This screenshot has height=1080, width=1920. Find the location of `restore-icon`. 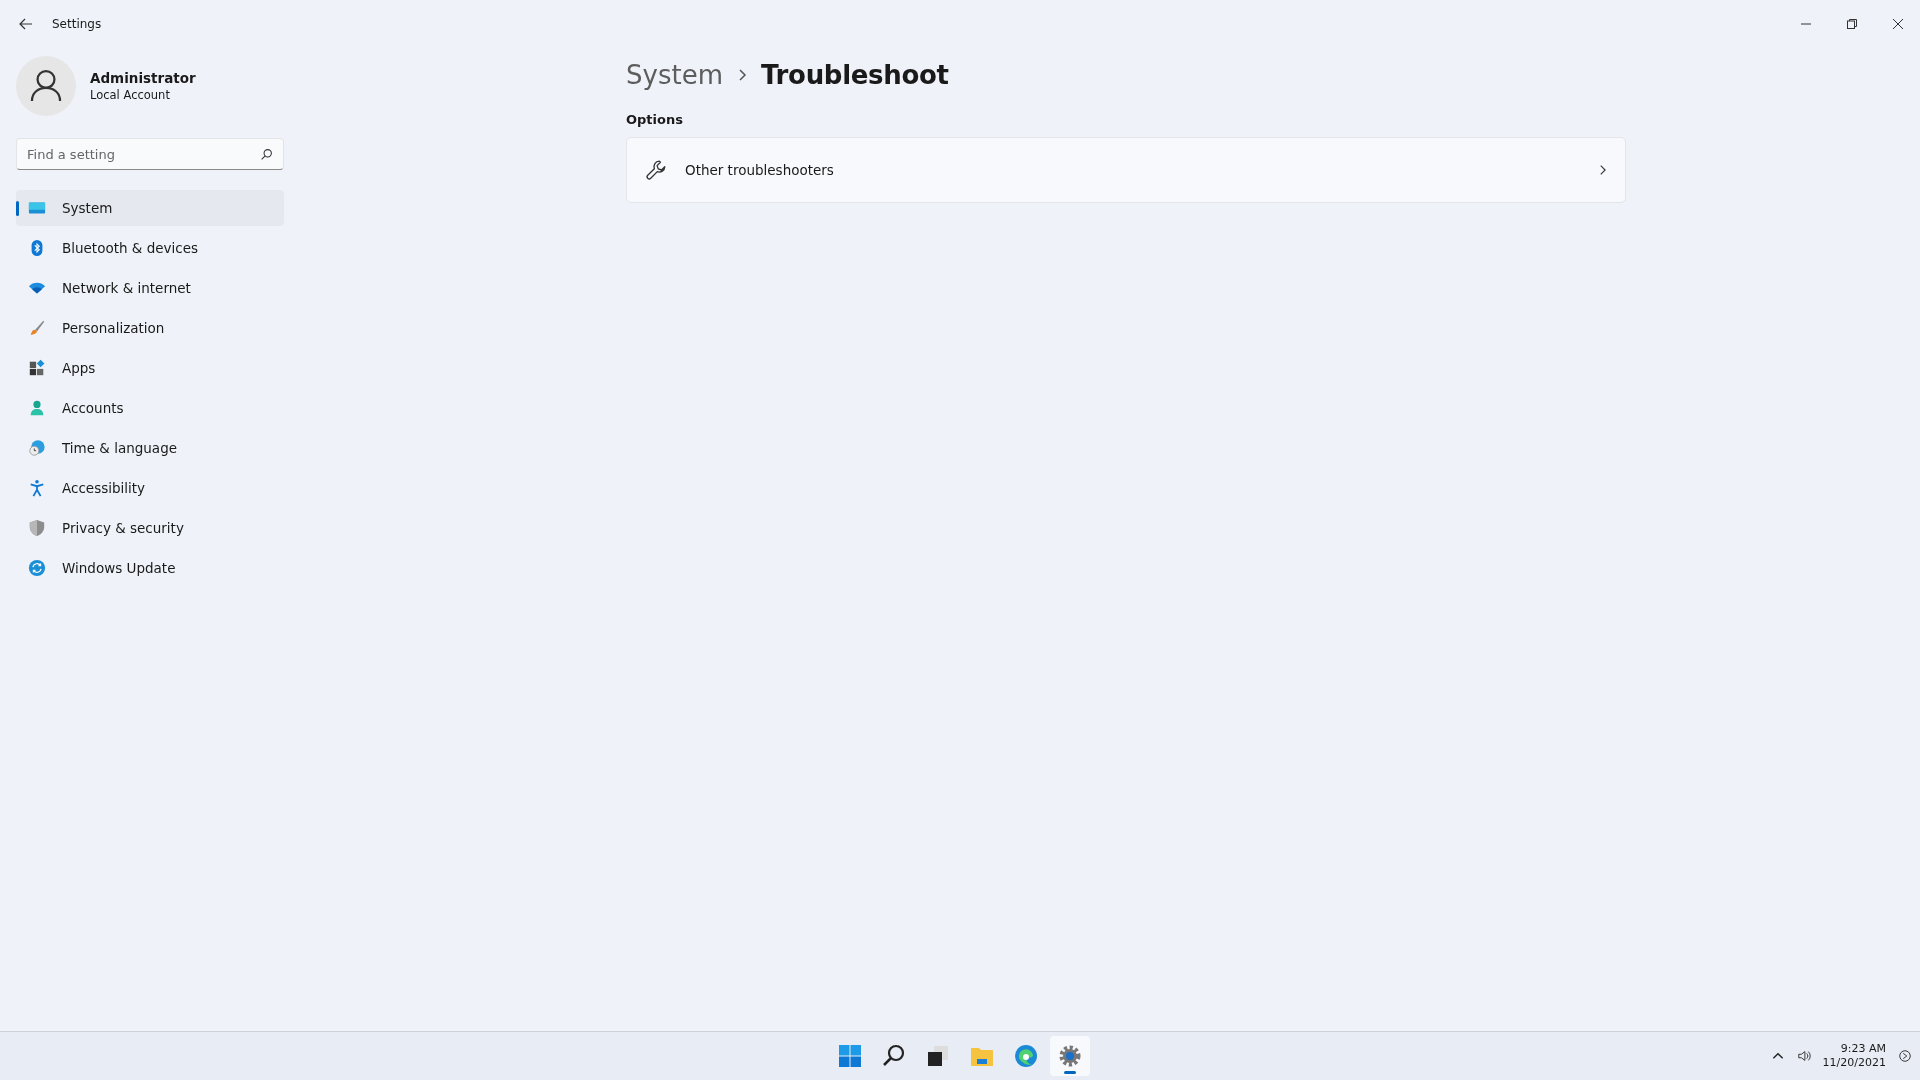

restore-icon is located at coordinates (1852, 24).